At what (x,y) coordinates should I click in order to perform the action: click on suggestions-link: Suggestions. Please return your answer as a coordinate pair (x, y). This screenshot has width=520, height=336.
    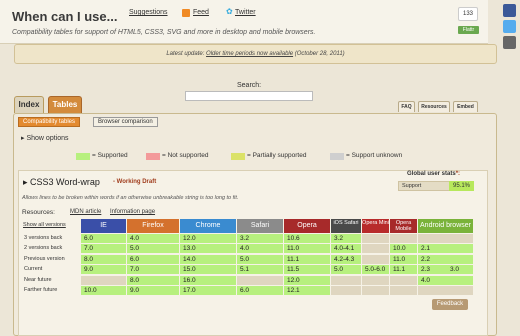
    Looking at the image, I should click on (148, 12).